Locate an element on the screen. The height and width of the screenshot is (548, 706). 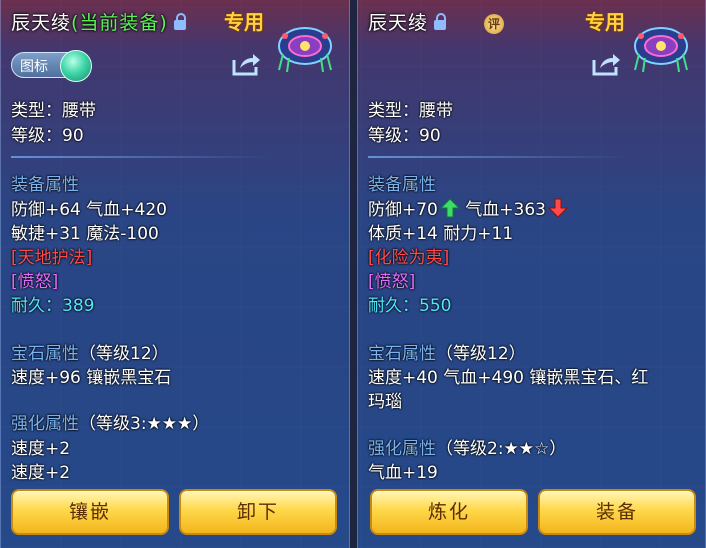
equipped-status: (当前装备) is located at coordinates (119, 23).